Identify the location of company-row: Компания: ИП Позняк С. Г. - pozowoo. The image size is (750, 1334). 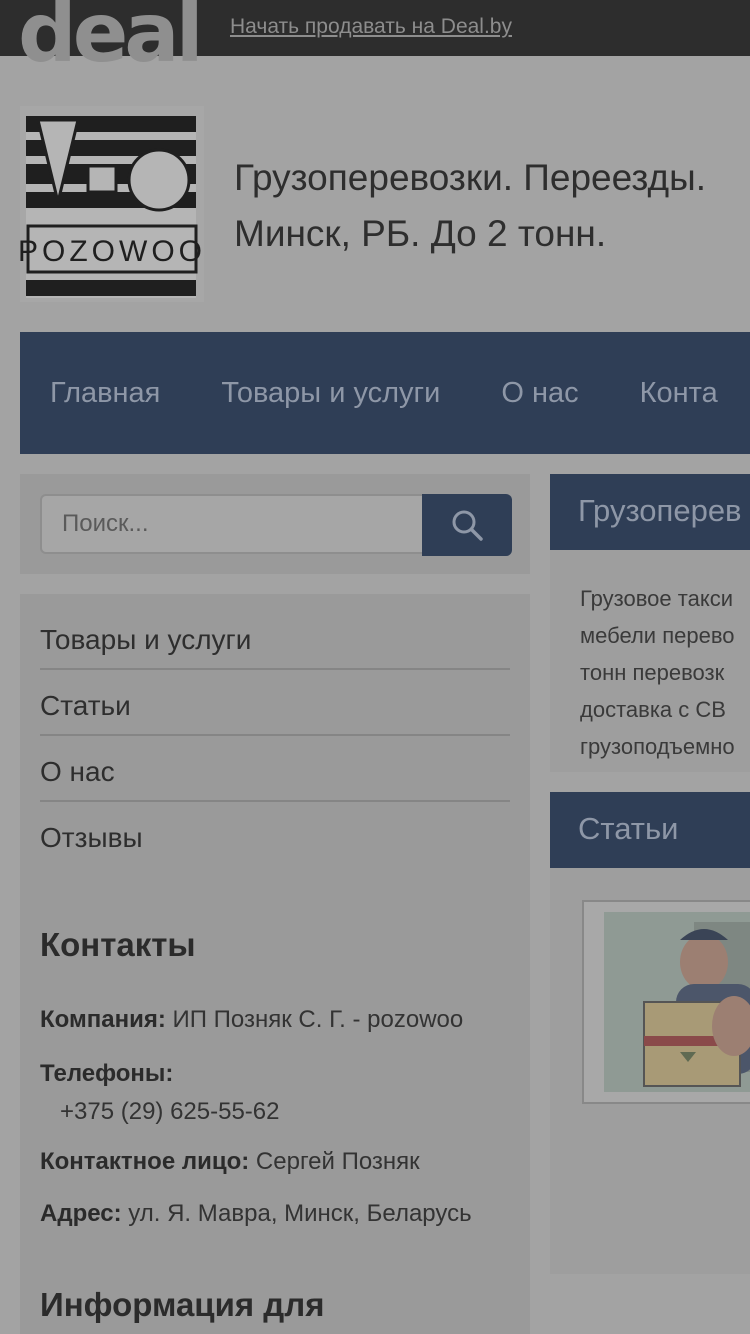
(251, 1020).